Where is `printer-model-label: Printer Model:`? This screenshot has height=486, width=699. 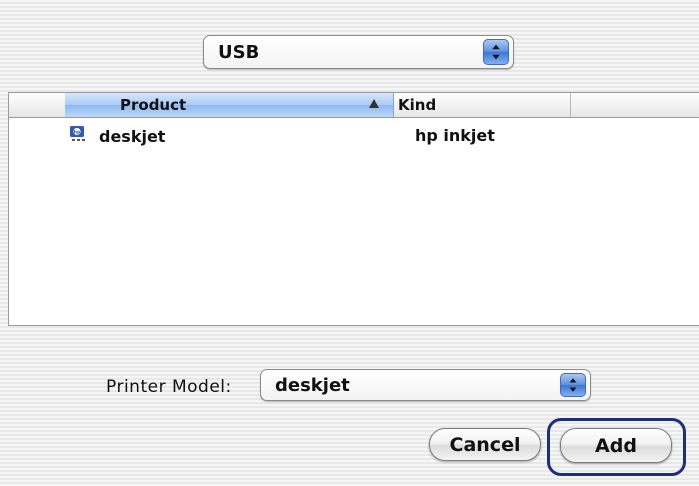 printer-model-label: Printer Model: is located at coordinates (169, 387).